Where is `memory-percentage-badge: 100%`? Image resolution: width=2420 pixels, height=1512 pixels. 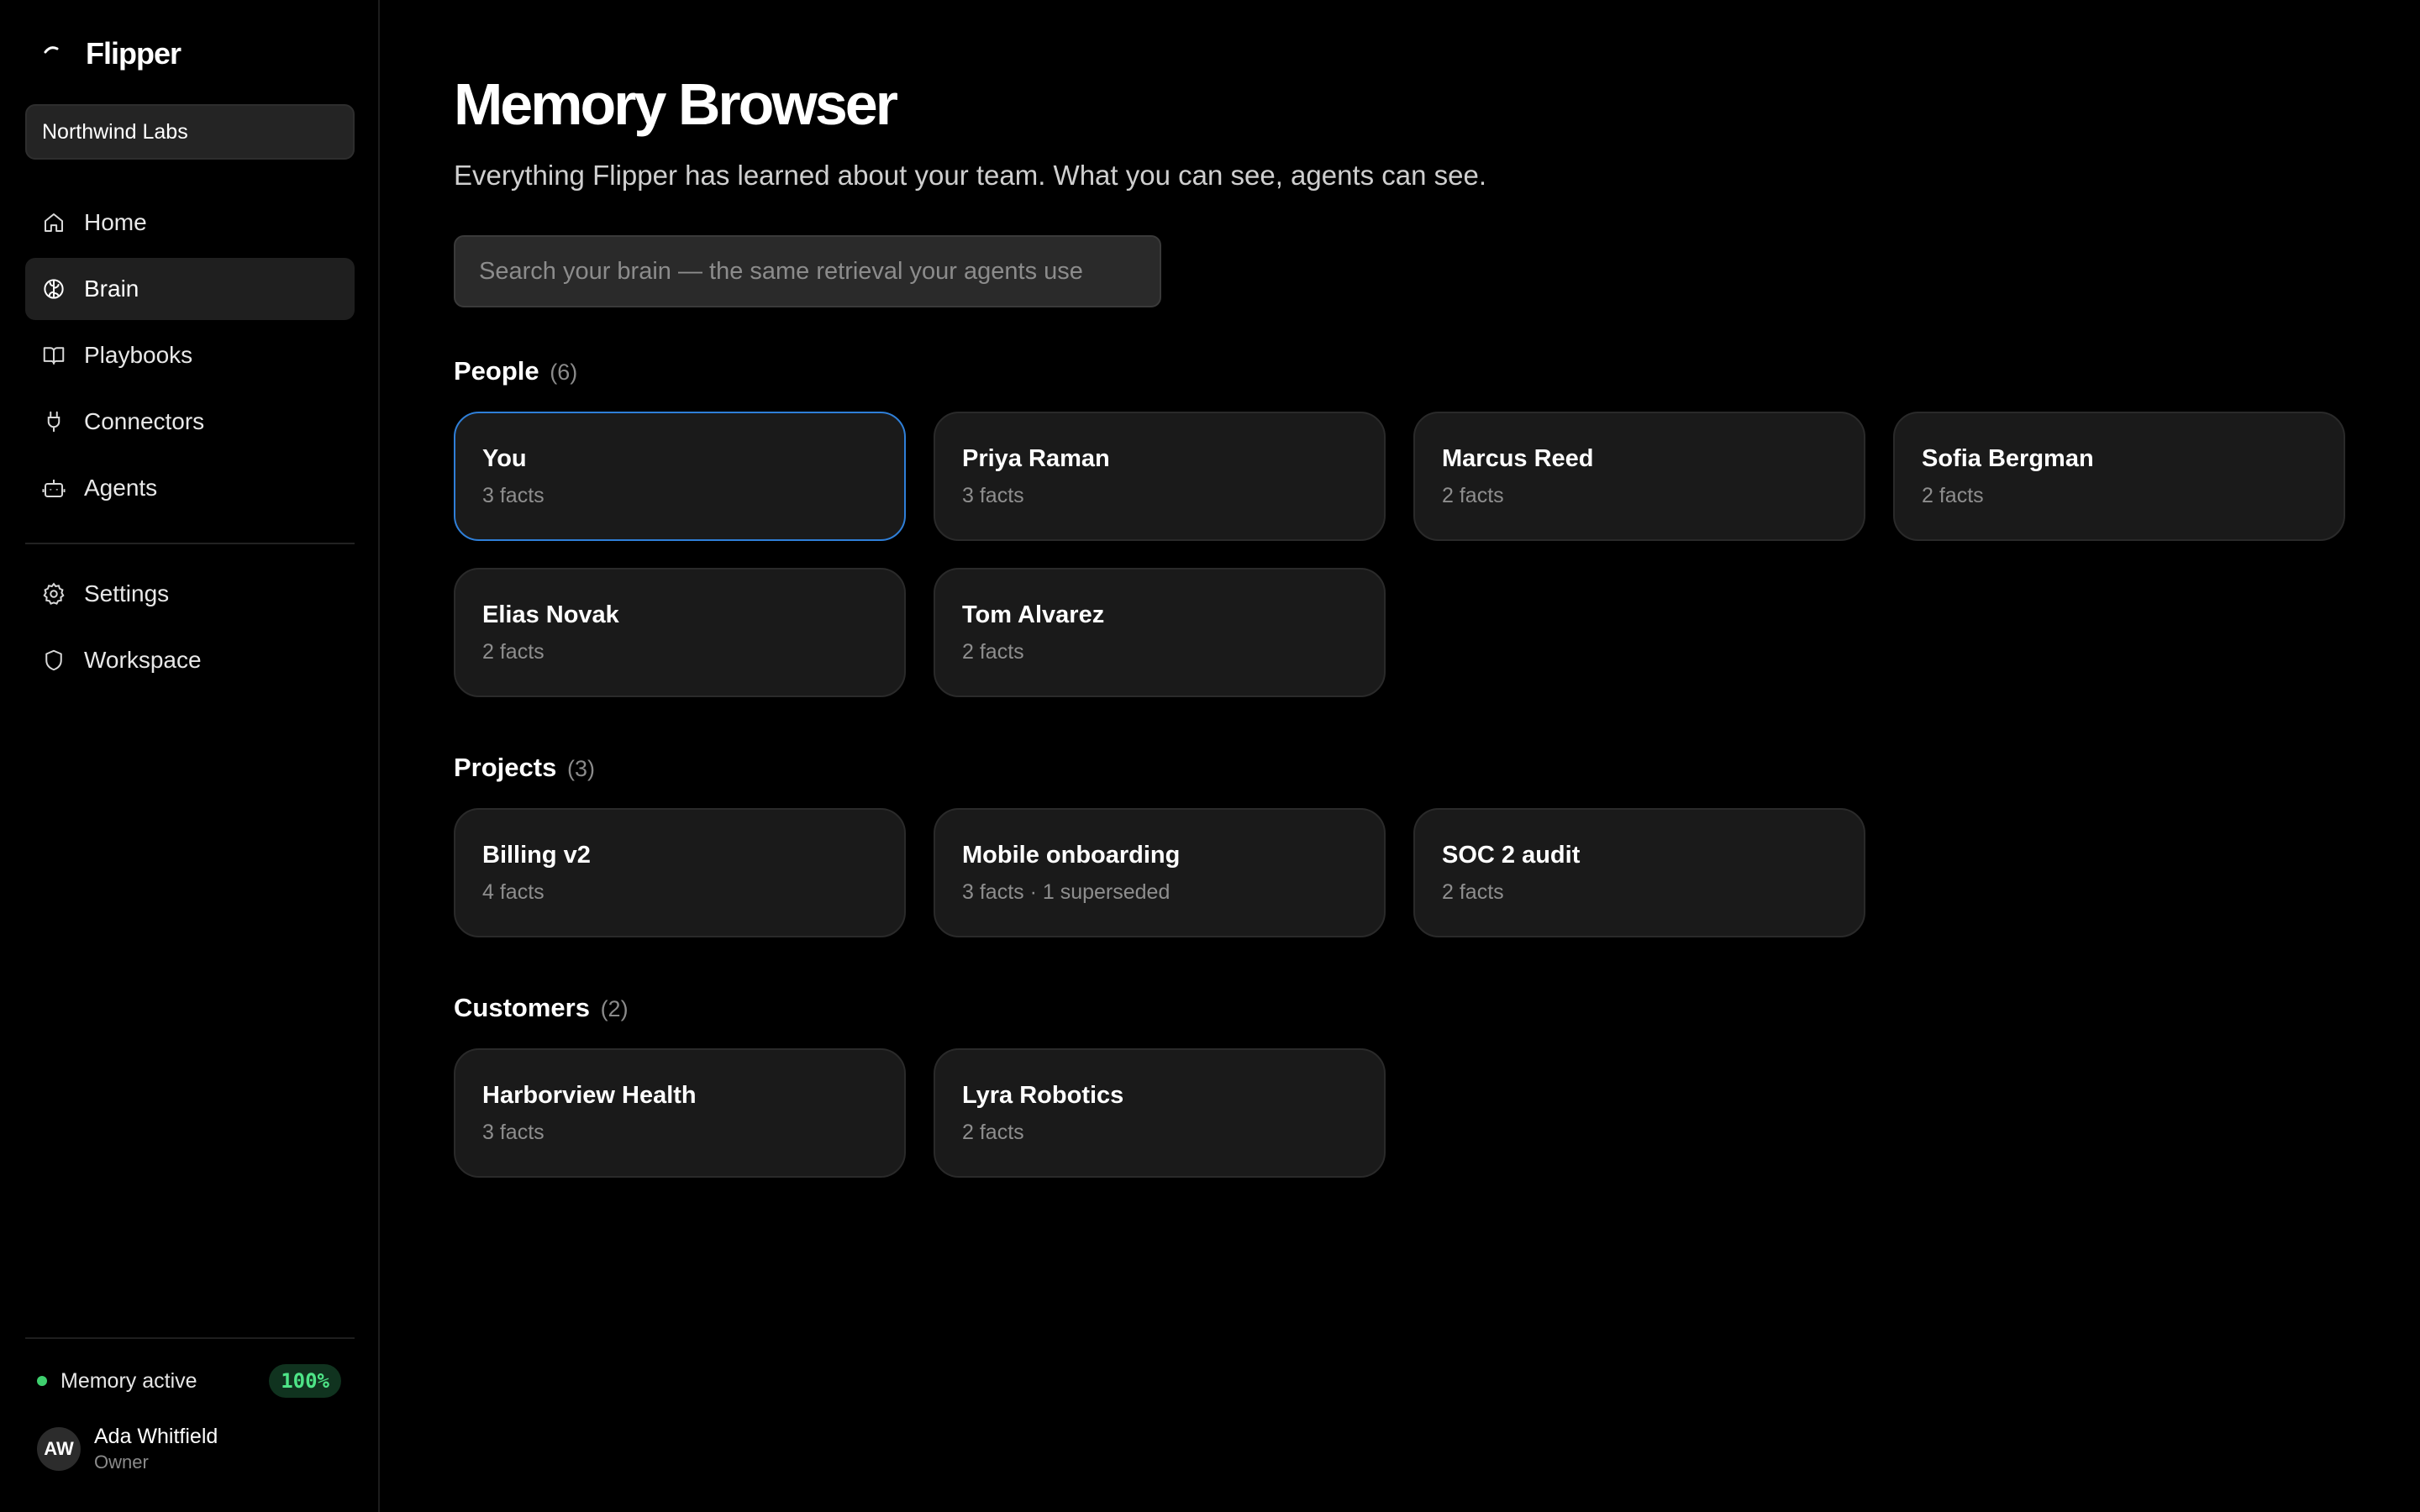 memory-percentage-badge: 100% is located at coordinates (305, 1381).